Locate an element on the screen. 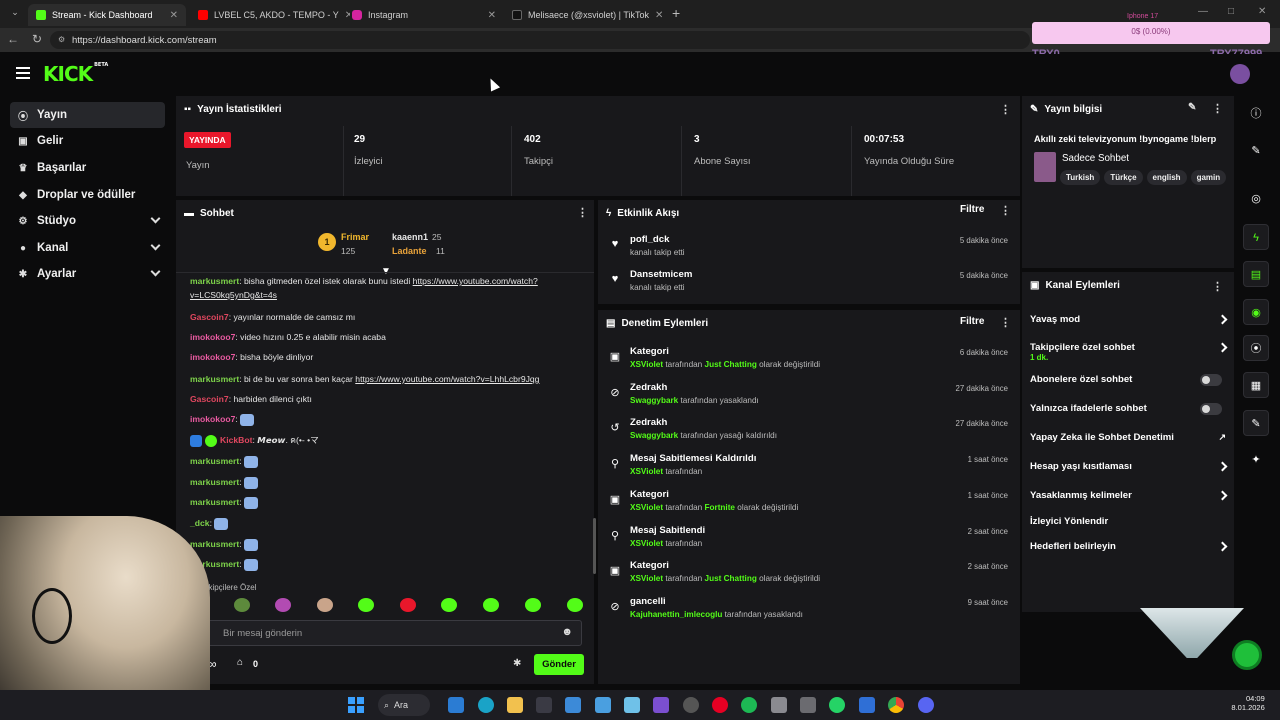 Image resolution: width=1280 pixels, height=720 pixels. obs-icon is located at coordinates (691, 705).